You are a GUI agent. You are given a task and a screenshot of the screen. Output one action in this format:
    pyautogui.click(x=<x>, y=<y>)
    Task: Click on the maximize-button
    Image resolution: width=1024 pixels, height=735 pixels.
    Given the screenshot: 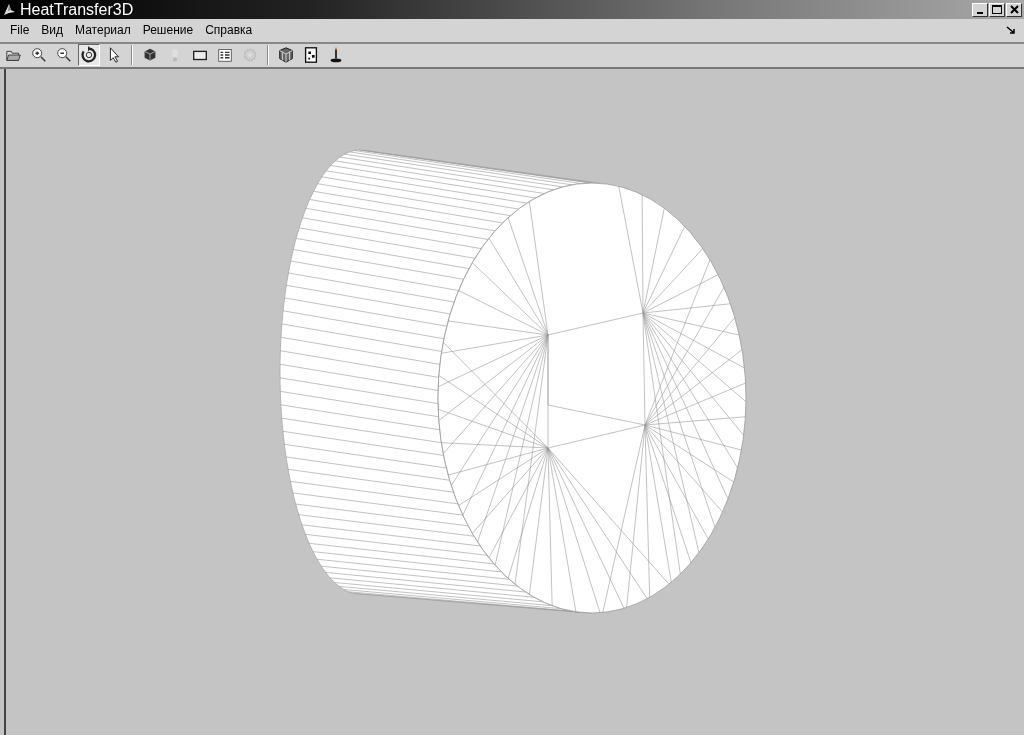 What is the action you would take?
    pyautogui.click(x=997, y=9)
    